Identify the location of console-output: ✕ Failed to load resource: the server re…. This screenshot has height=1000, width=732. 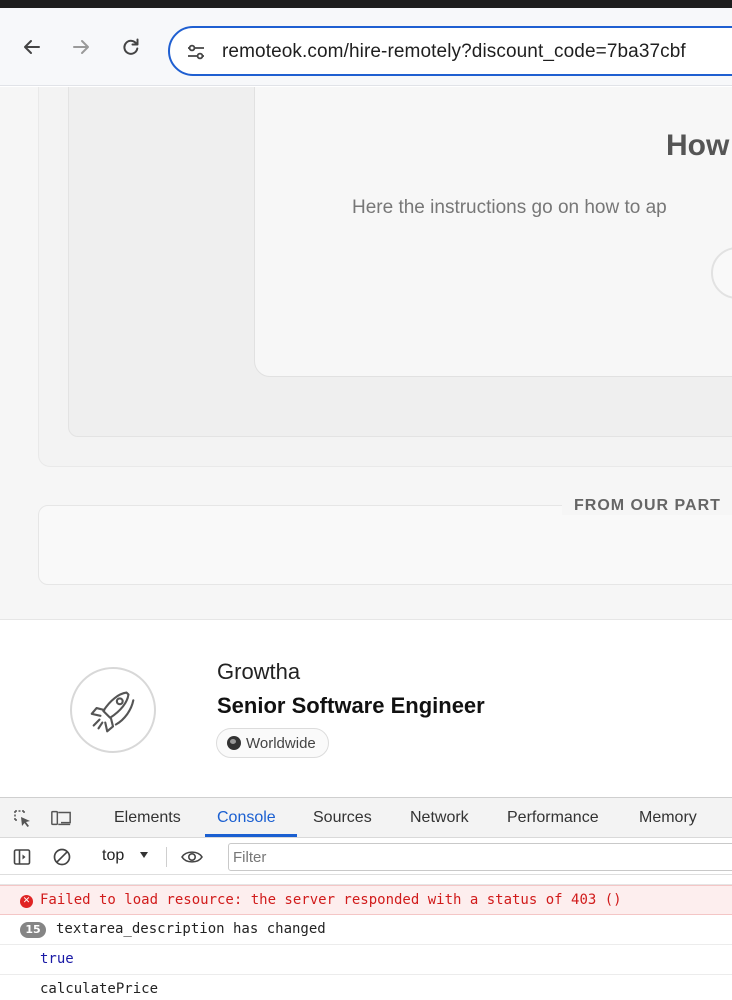
(366, 937).